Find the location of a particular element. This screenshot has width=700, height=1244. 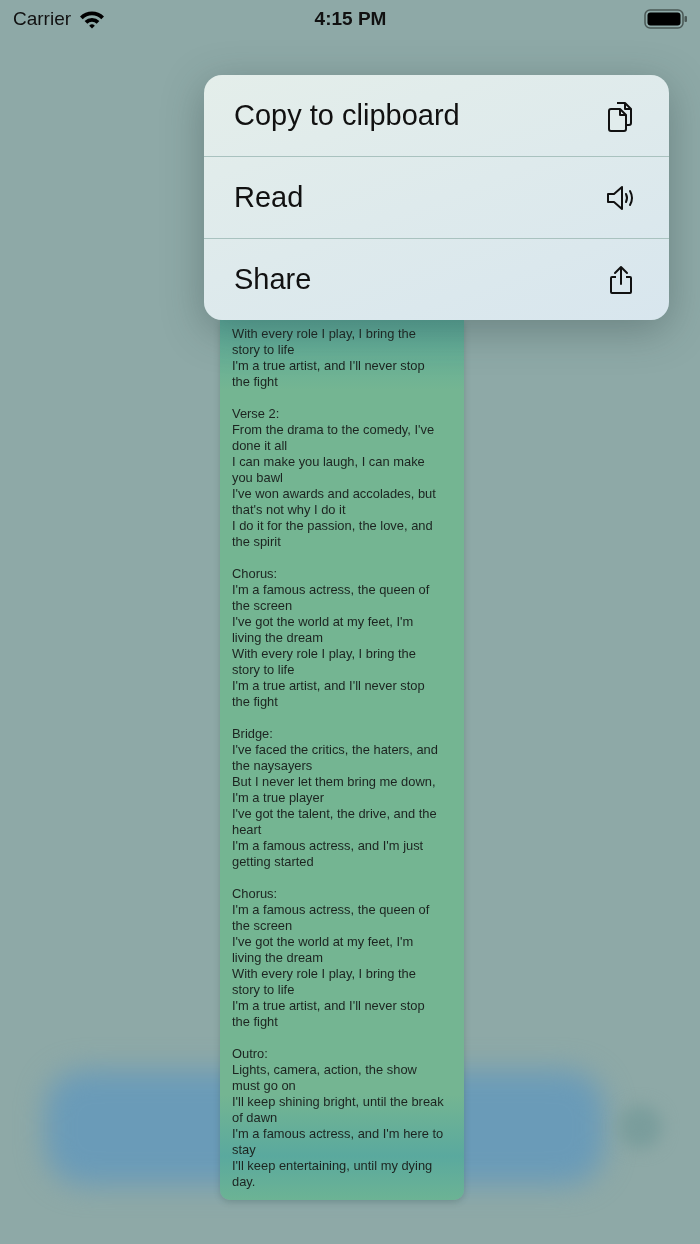

carrier-label: Carrier is located at coordinates (42, 19).